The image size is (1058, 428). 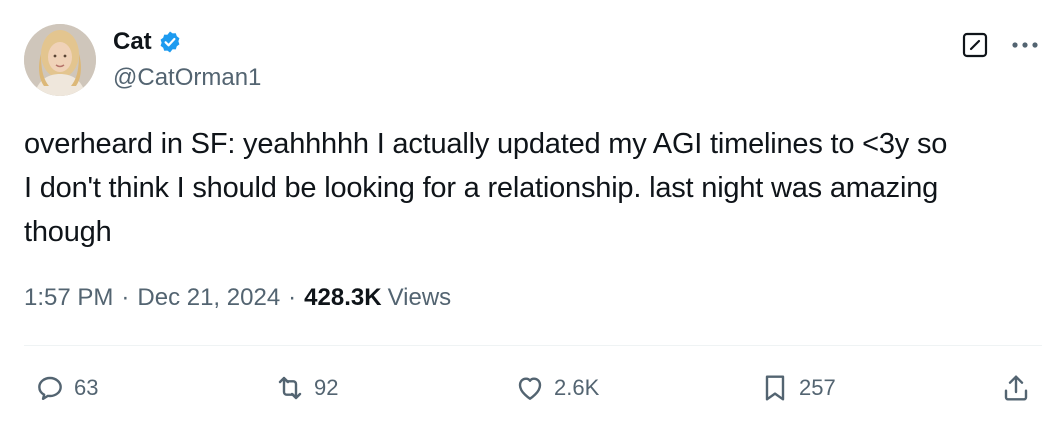 I want to click on tweet-time: 1:57 PM, so click(x=68, y=298).